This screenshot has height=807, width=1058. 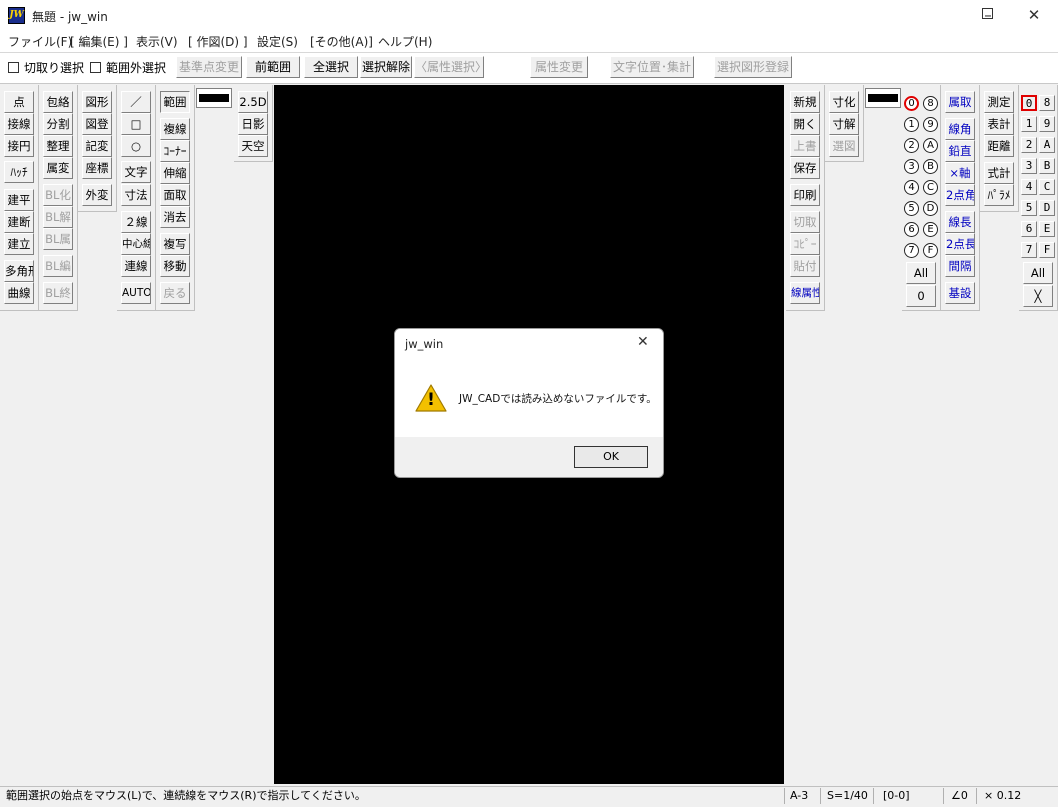 What do you see at coordinates (1047, 166) in the screenshot?
I see `group-b: B` at bounding box center [1047, 166].